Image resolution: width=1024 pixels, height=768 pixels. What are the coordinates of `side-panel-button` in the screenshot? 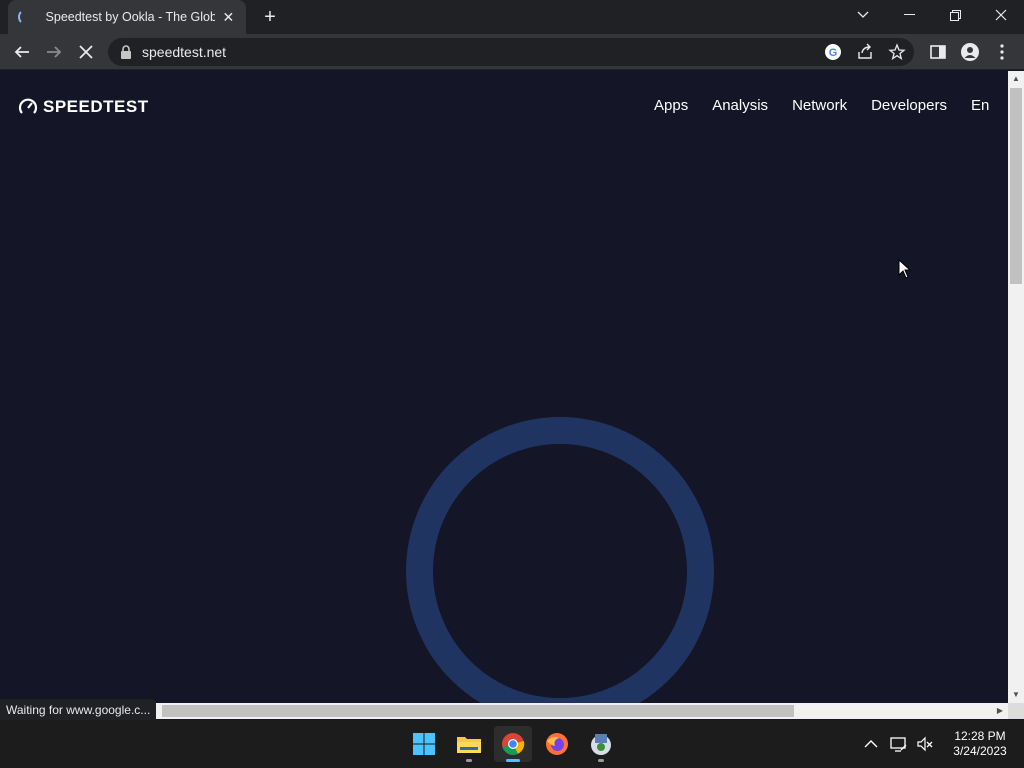 It's located at (938, 52).